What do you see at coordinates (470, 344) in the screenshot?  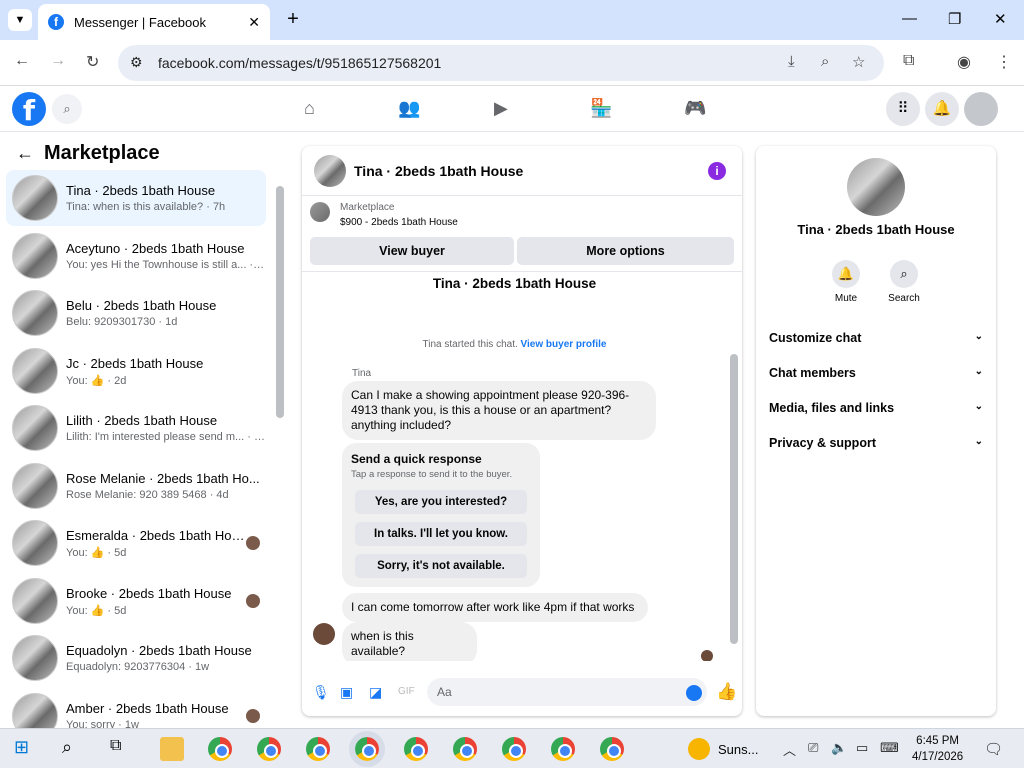 I see `started-text: Tina started this chat.` at bounding box center [470, 344].